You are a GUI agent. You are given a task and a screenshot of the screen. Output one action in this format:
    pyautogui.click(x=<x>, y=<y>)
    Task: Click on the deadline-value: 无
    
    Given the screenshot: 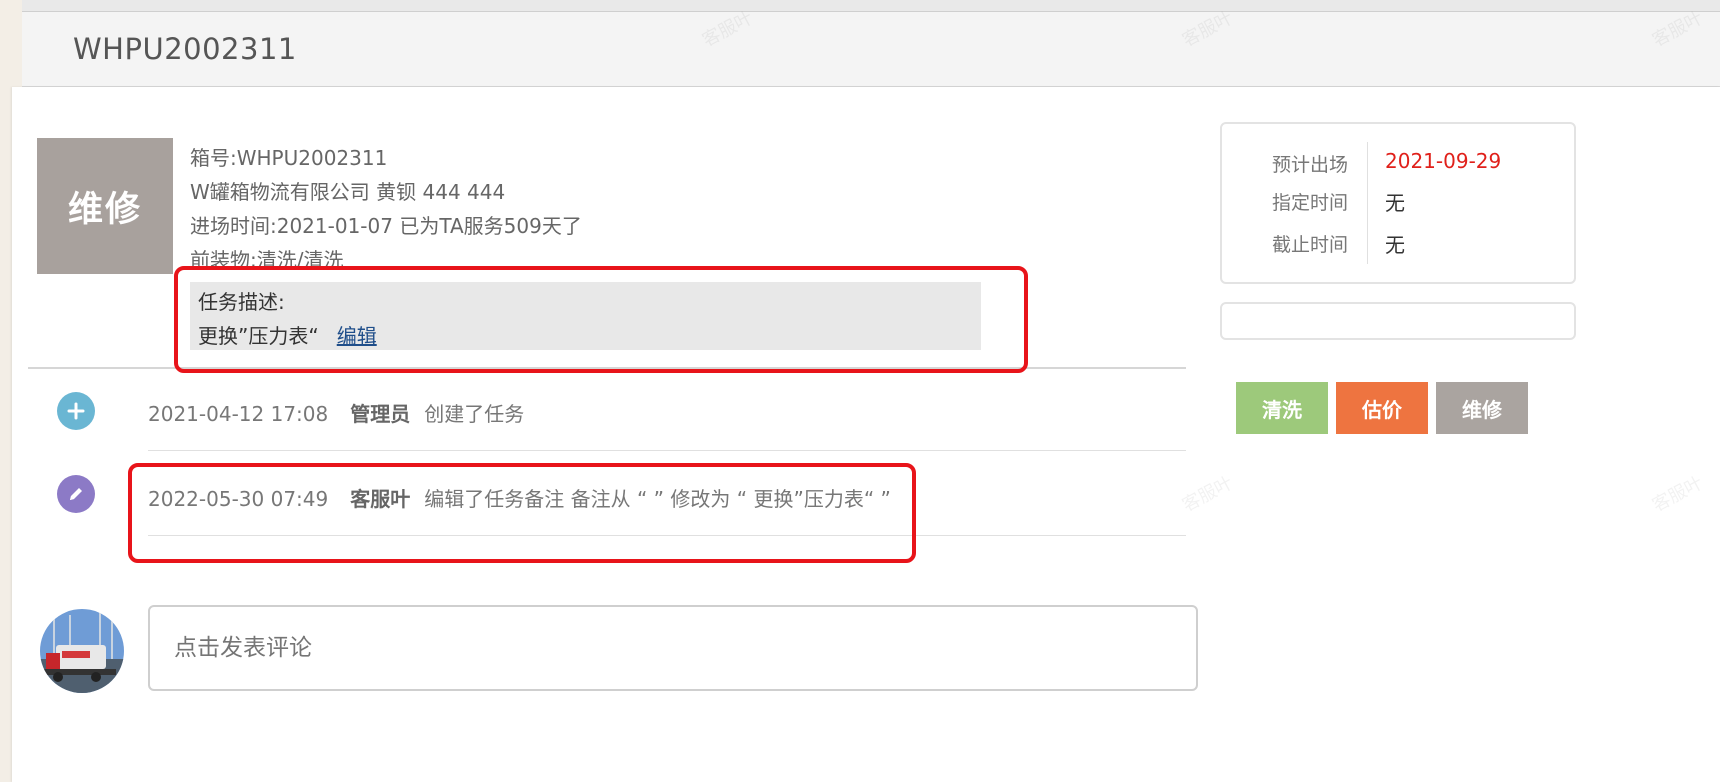 What is the action you would take?
    pyautogui.click(x=1395, y=245)
    